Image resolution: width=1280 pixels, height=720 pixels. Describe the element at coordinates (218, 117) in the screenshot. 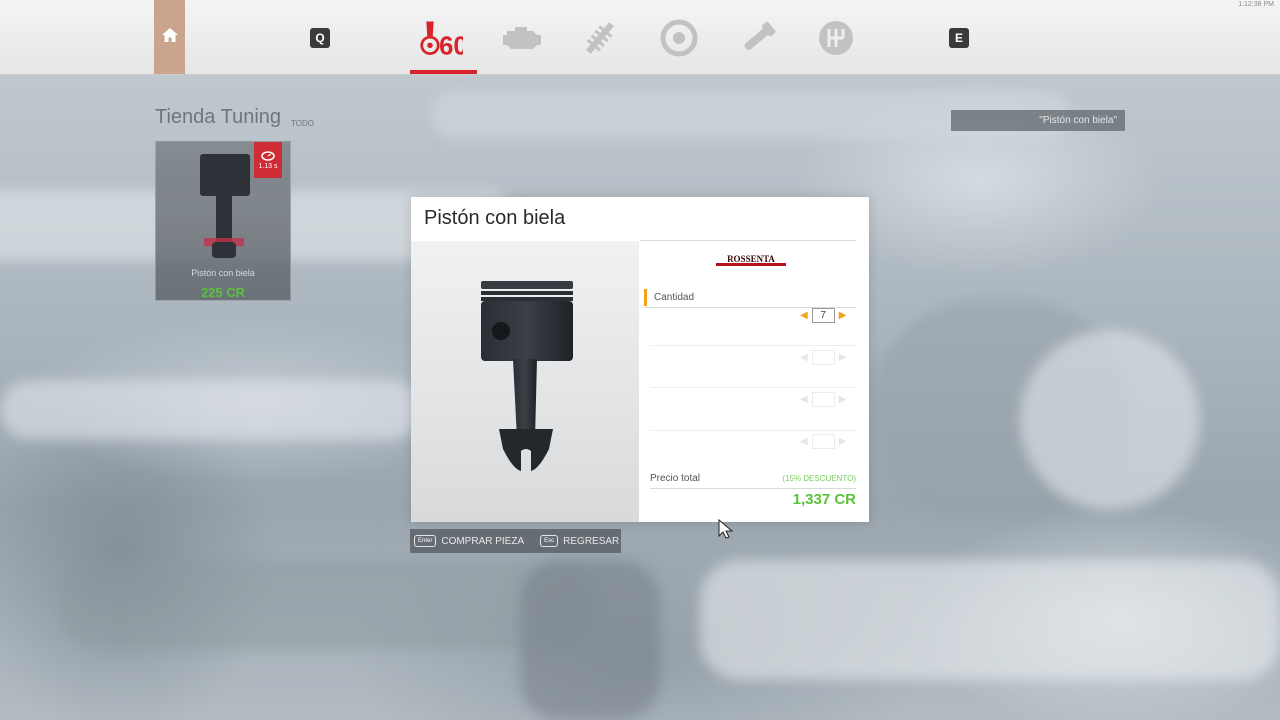

I see `shop-title: Tienda Tuning` at that location.